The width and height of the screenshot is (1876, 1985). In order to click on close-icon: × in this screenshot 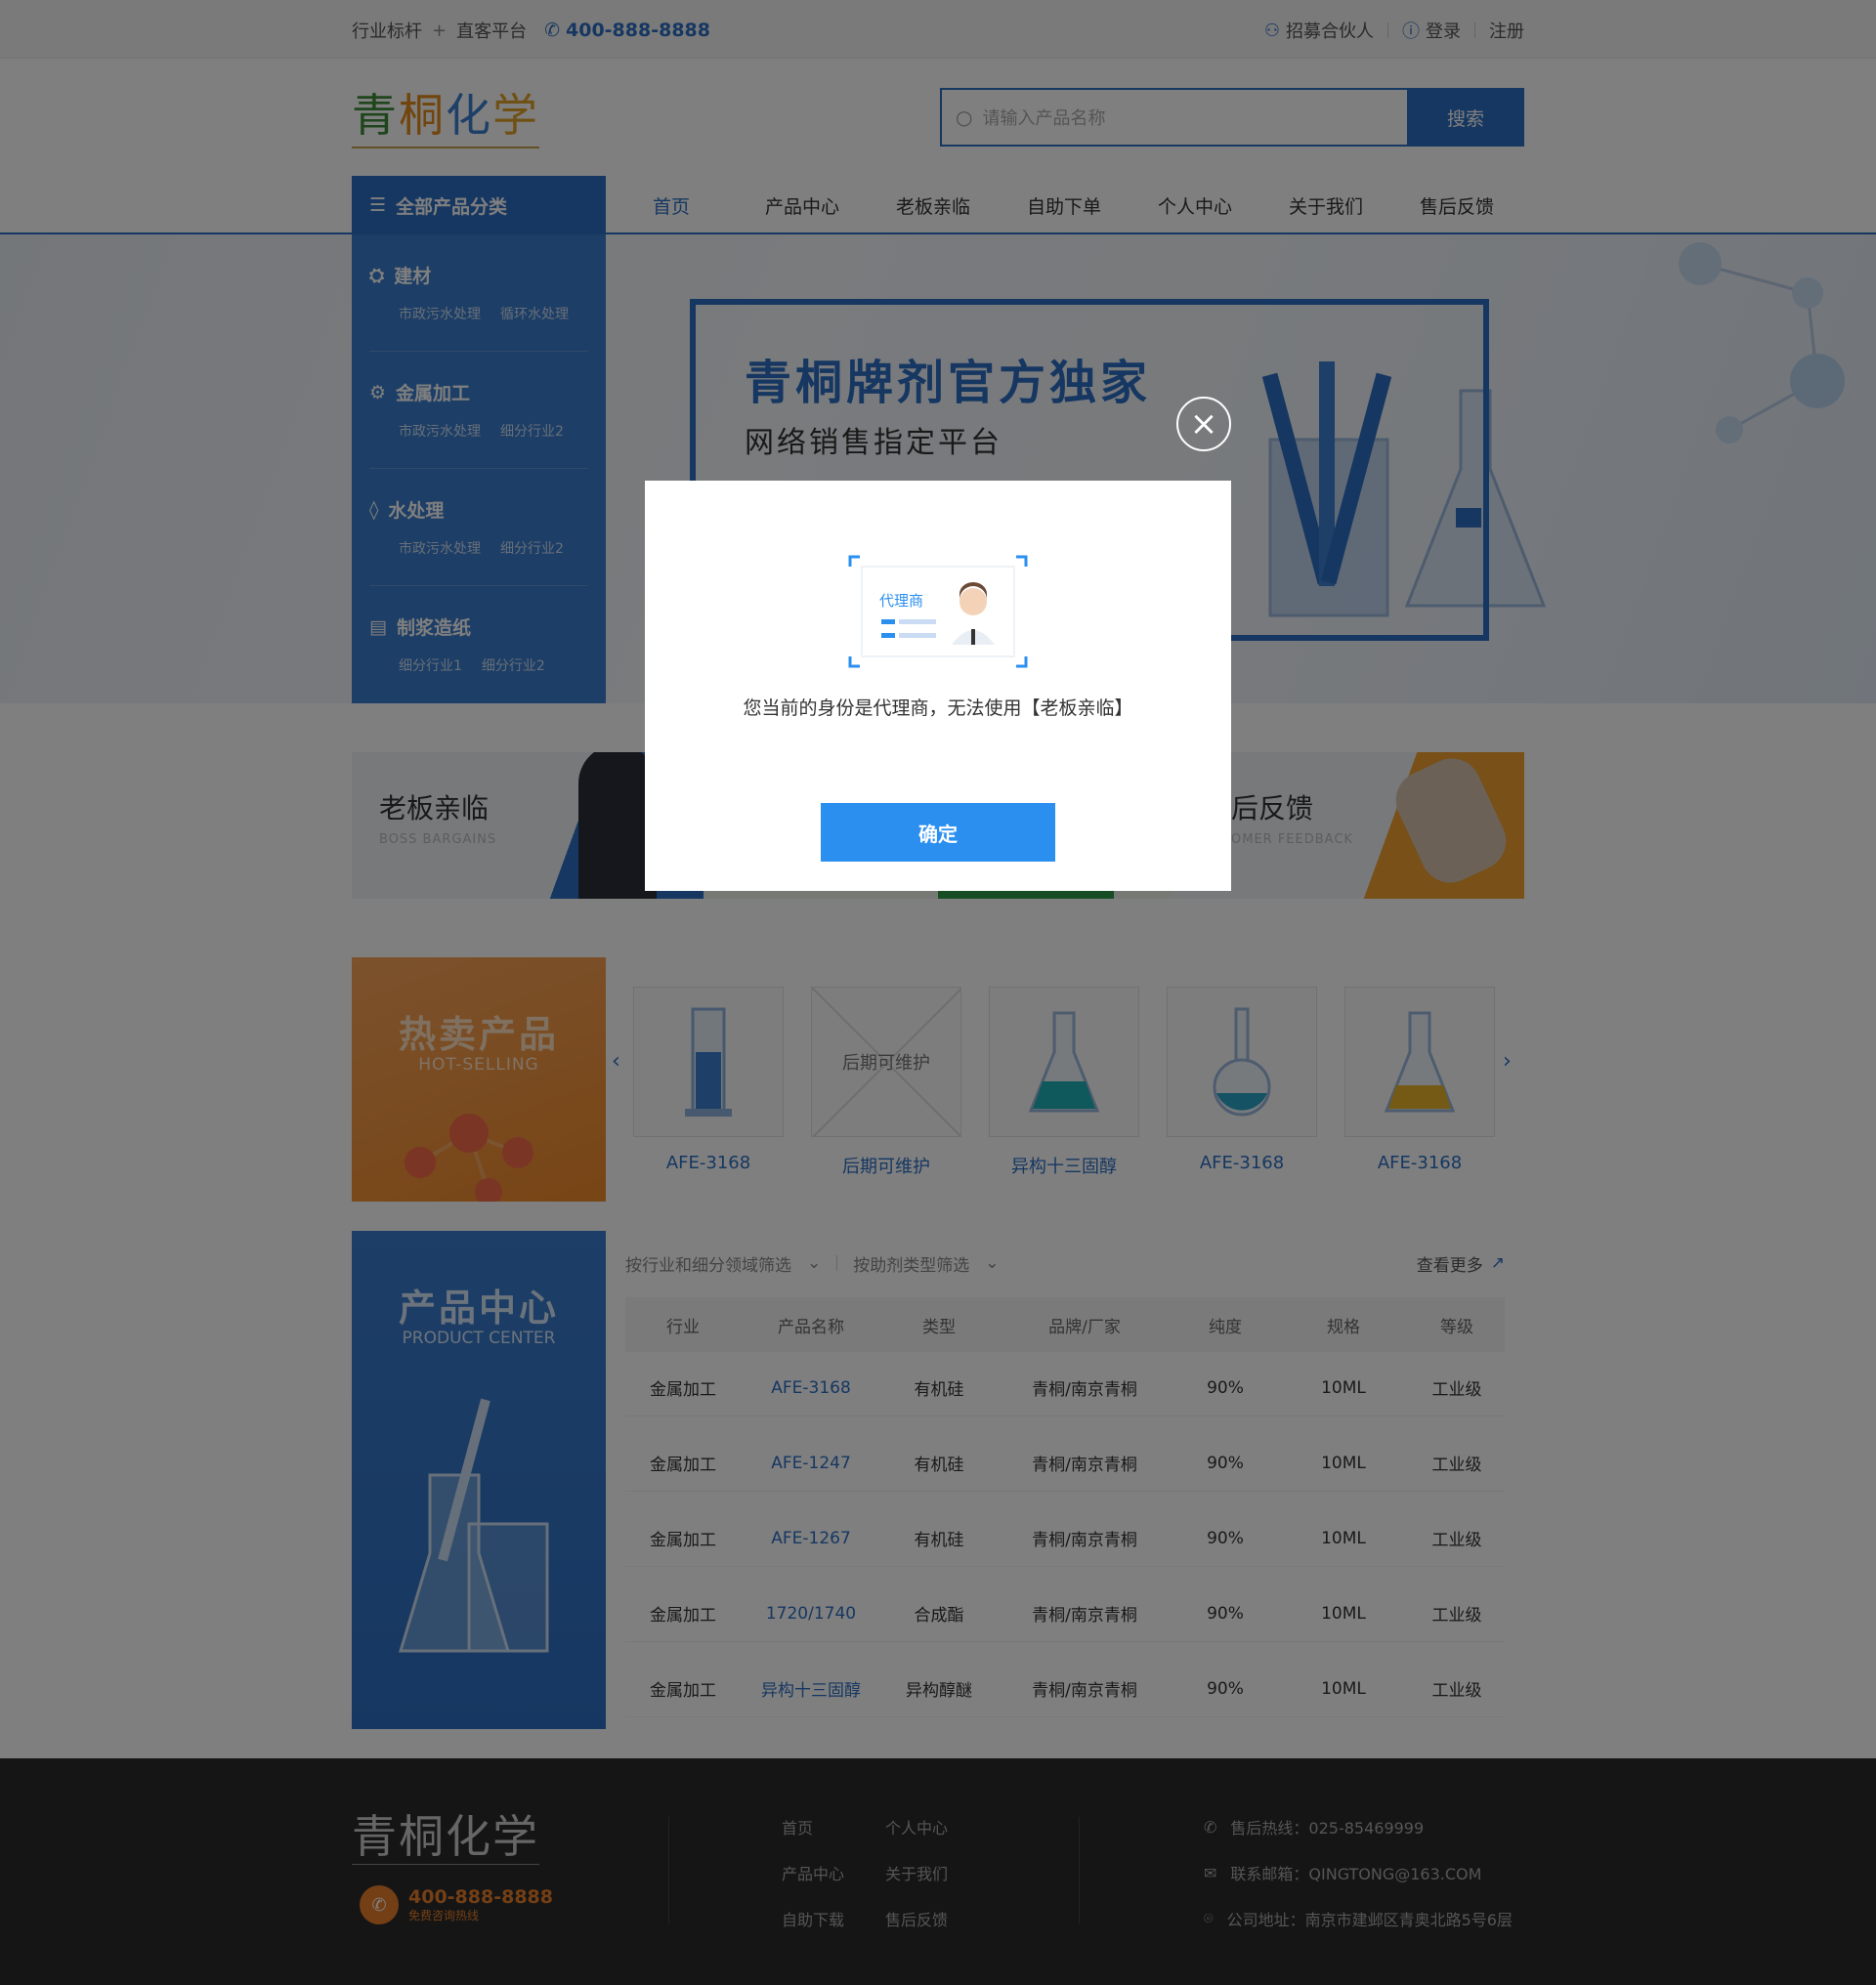, I will do `click(1203, 424)`.